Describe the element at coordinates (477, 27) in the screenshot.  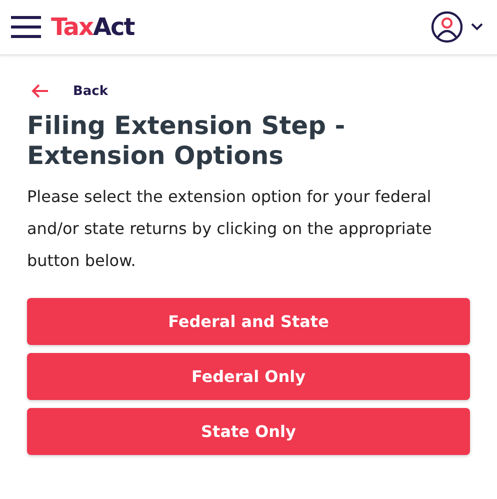
I see `chevron-down-icon` at that location.